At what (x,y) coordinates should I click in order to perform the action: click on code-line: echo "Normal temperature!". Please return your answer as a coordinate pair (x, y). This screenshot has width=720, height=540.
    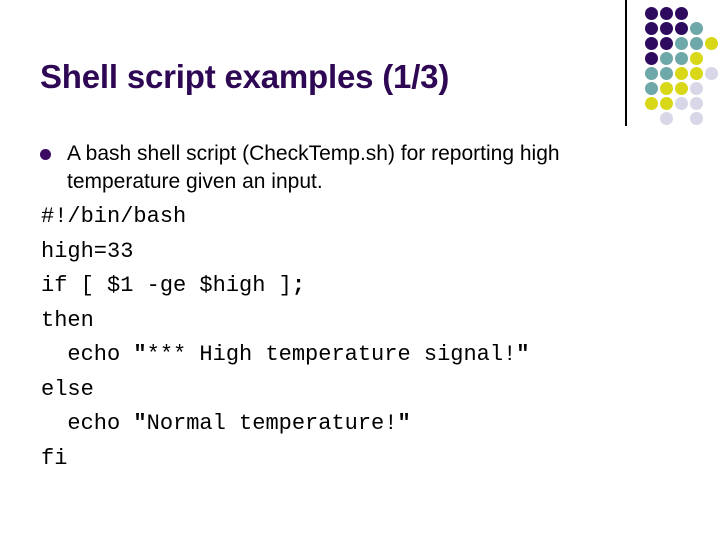
    Looking at the image, I should click on (226, 423).